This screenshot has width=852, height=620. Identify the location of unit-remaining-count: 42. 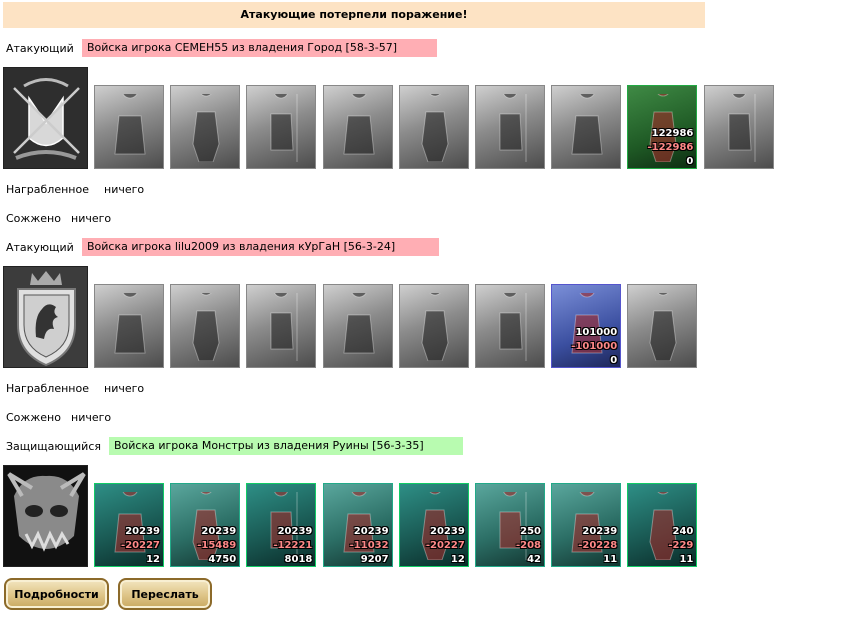
(534, 559).